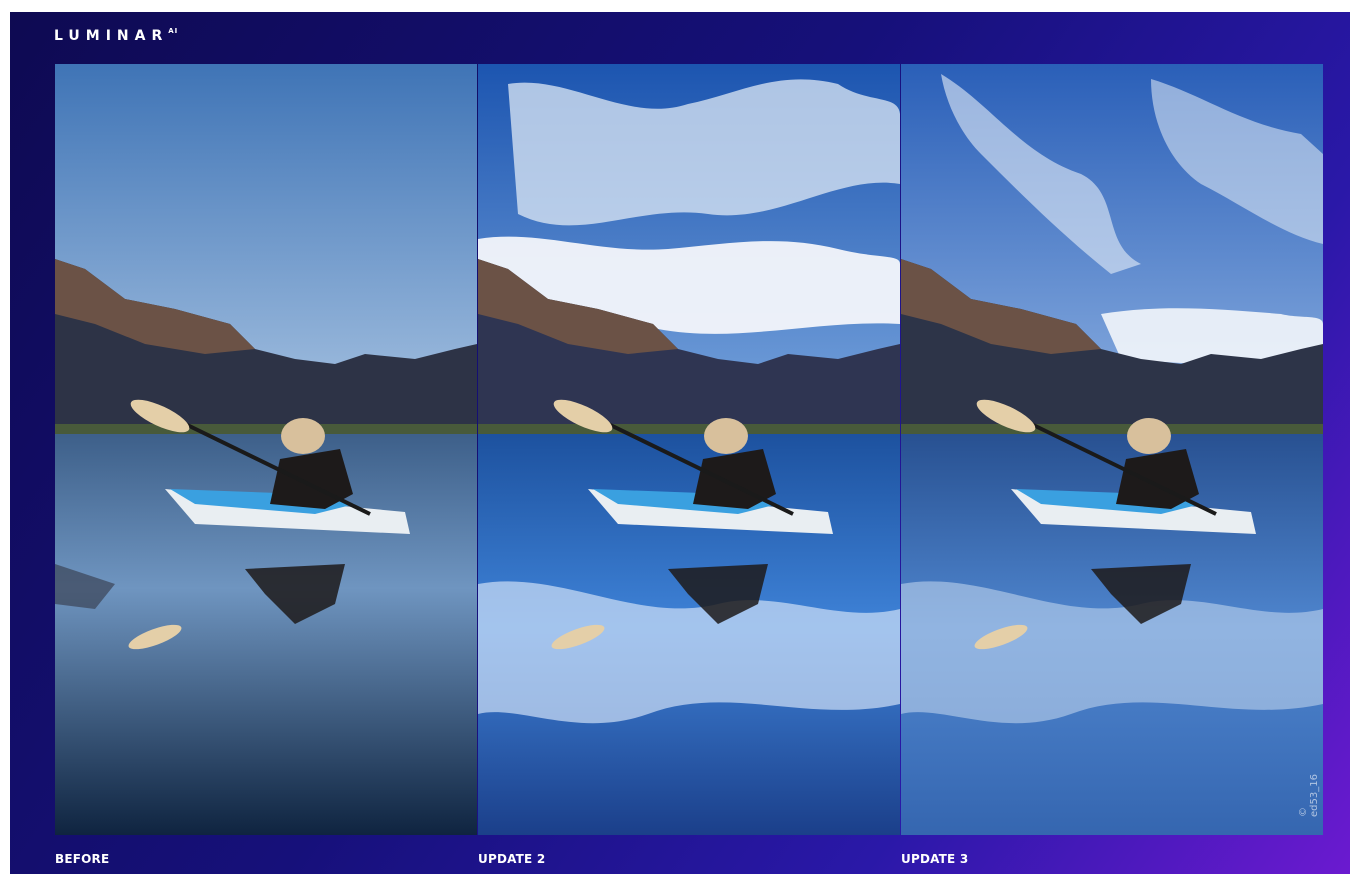 Image resolution: width=1360 pixels, height=882 pixels. What do you see at coordinates (1309, 795) in the screenshot?
I see `photo-credit: © ed53_16` at bounding box center [1309, 795].